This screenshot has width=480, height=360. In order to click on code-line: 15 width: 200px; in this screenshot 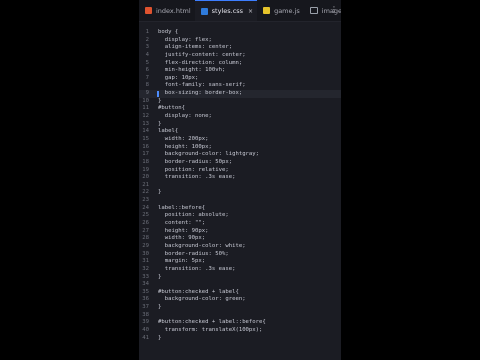, I will do `click(240, 140)`.